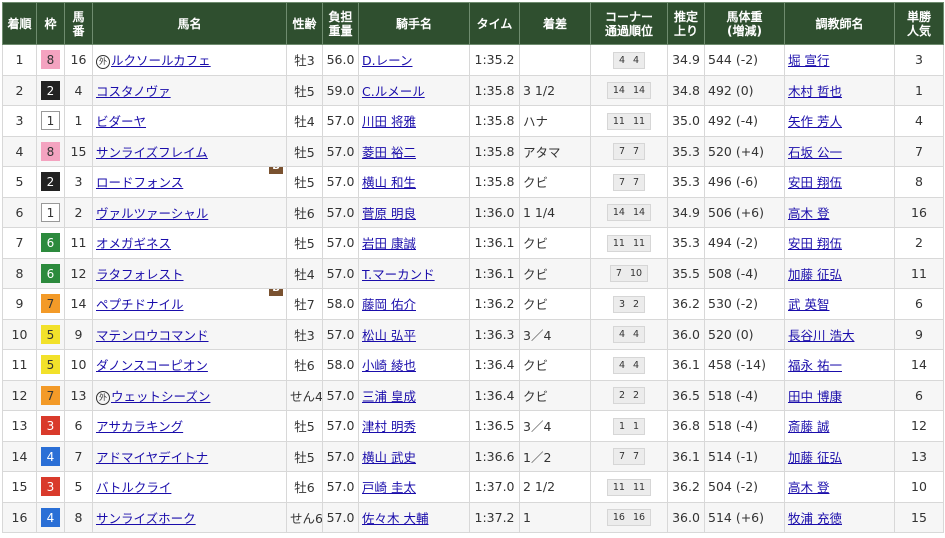 Image resolution: width=945 pixels, height=538 pixels. I want to click on horse-name-link: ダノンスコーピオン, so click(152, 365).